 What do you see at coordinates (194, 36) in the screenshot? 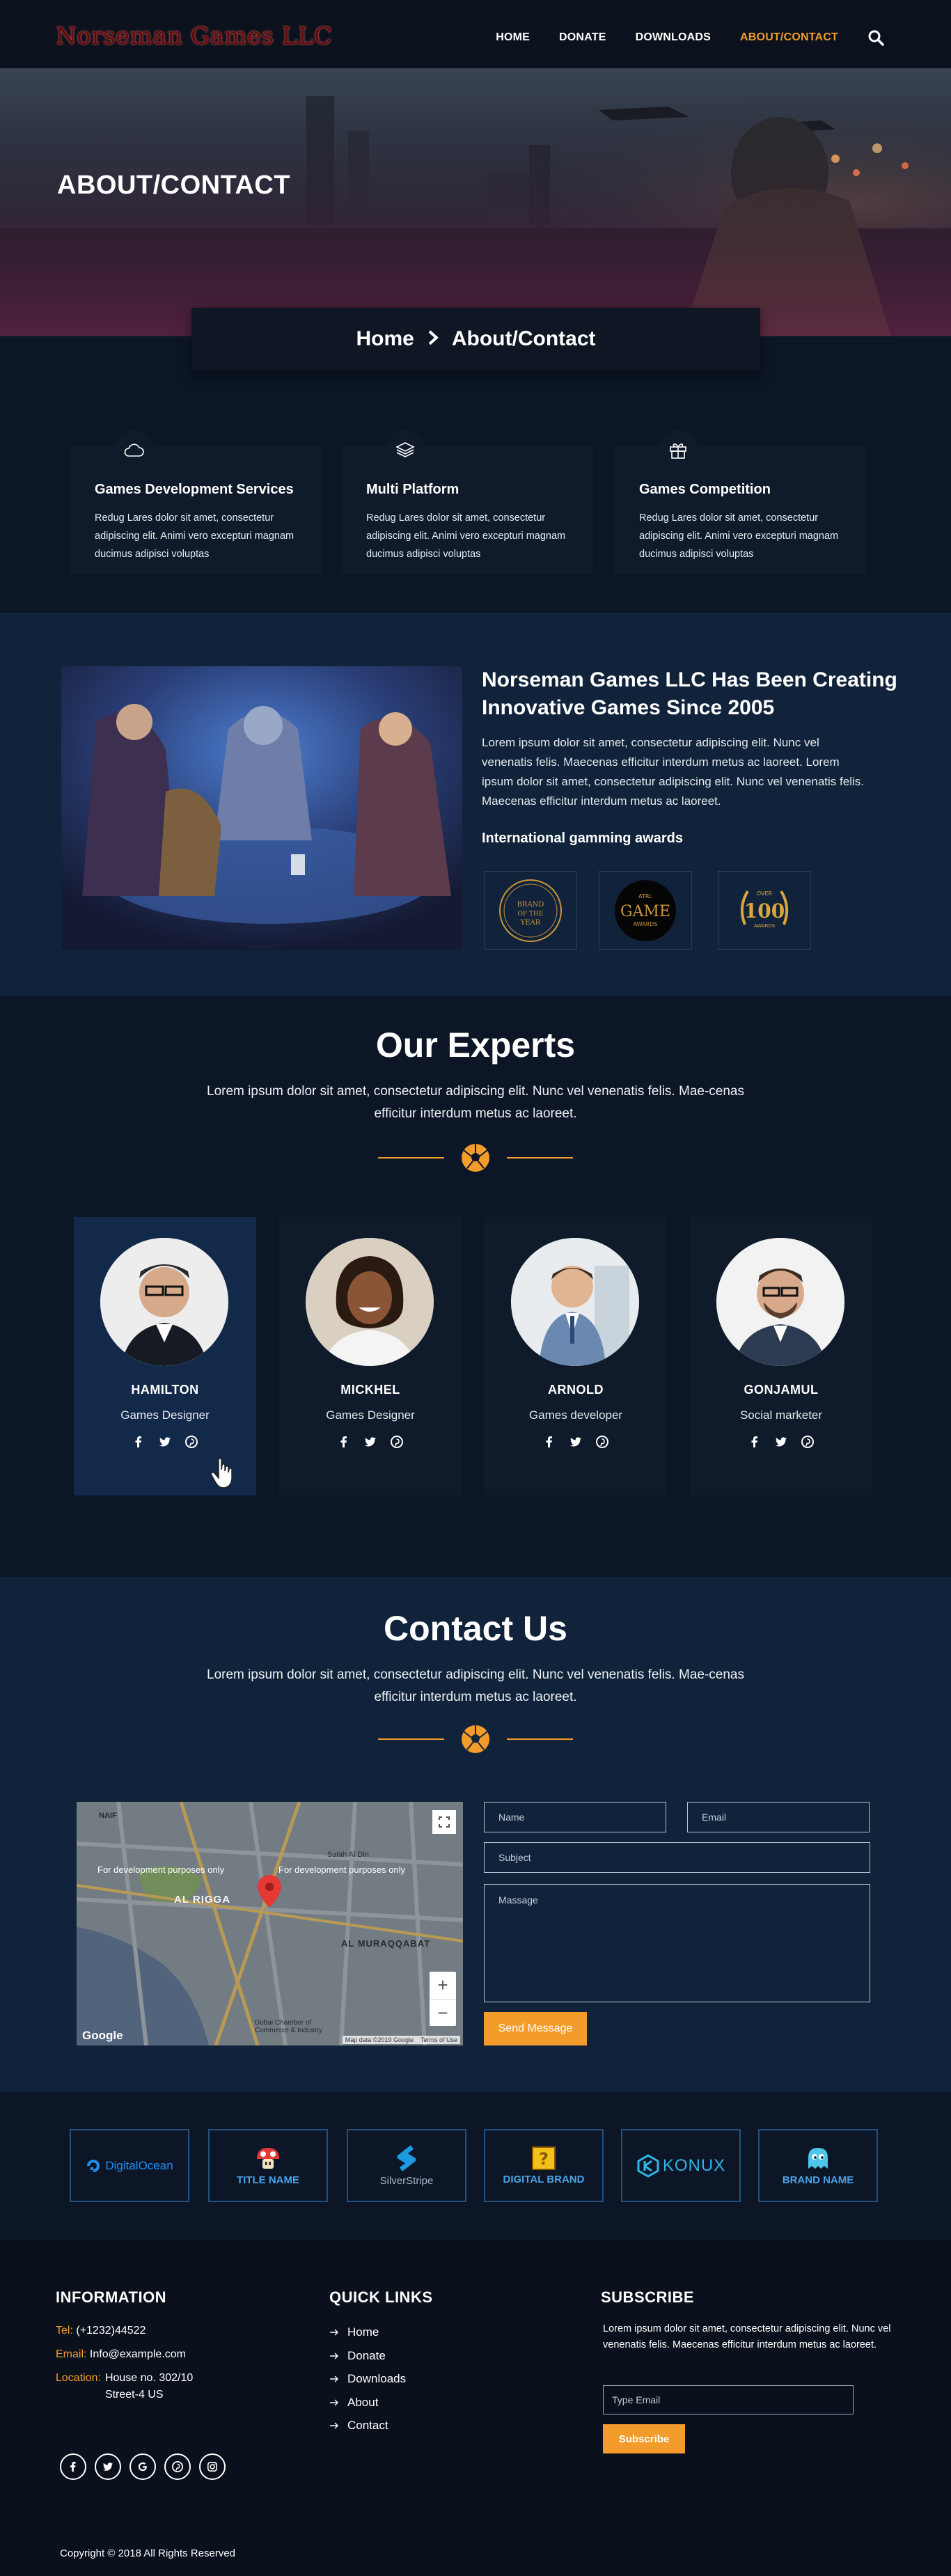
I see `site-logo: Norseman Games LLC` at bounding box center [194, 36].